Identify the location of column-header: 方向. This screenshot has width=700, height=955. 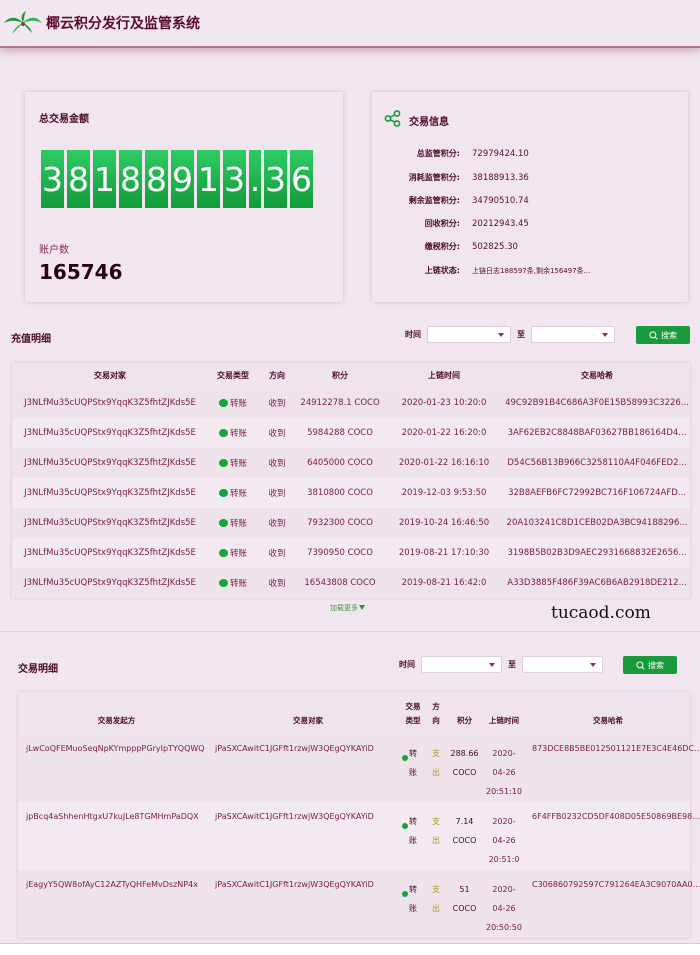
(277, 375).